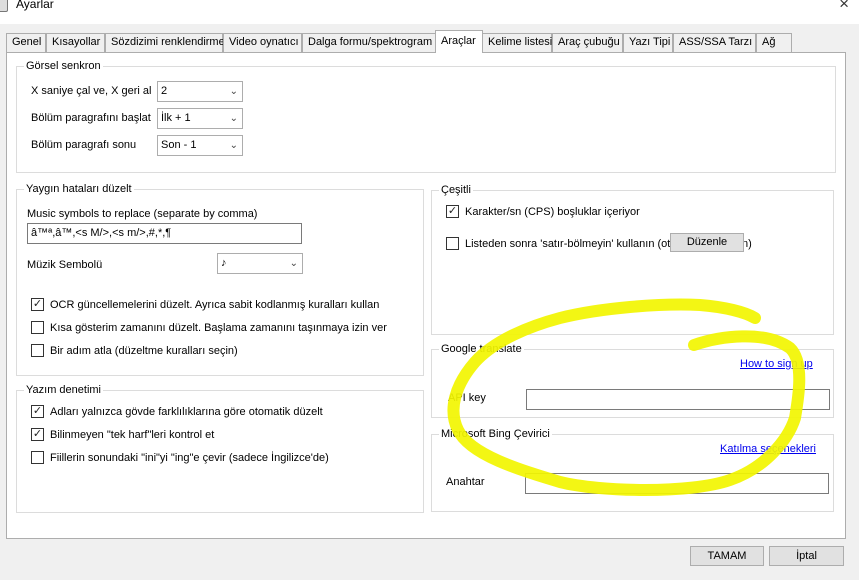  What do you see at coordinates (26, 42) in the screenshot?
I see `tab-genel: Genel` at bounding box center [26, 42].